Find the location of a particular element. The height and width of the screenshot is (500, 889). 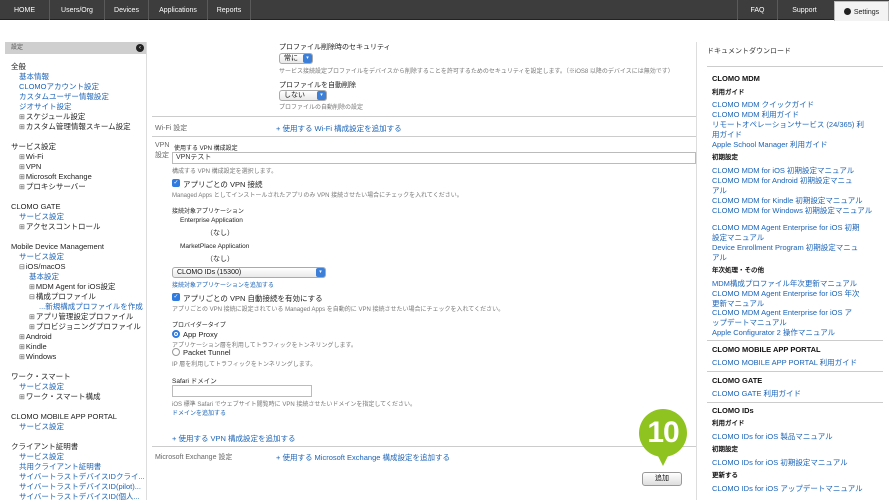

per-app-vpn-checkbox: ✓ is located at coordinates (176, 183).